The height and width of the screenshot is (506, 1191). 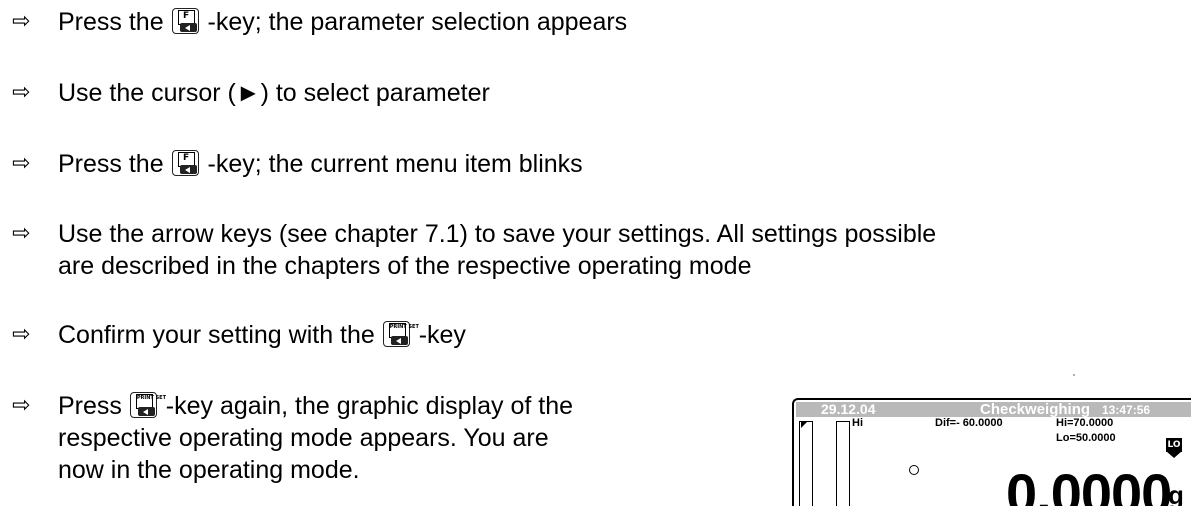 What do you see at coordinates (114, 22) in the screenshot?
I see `step-1-before: Press the` at bounding box center [114, 22].